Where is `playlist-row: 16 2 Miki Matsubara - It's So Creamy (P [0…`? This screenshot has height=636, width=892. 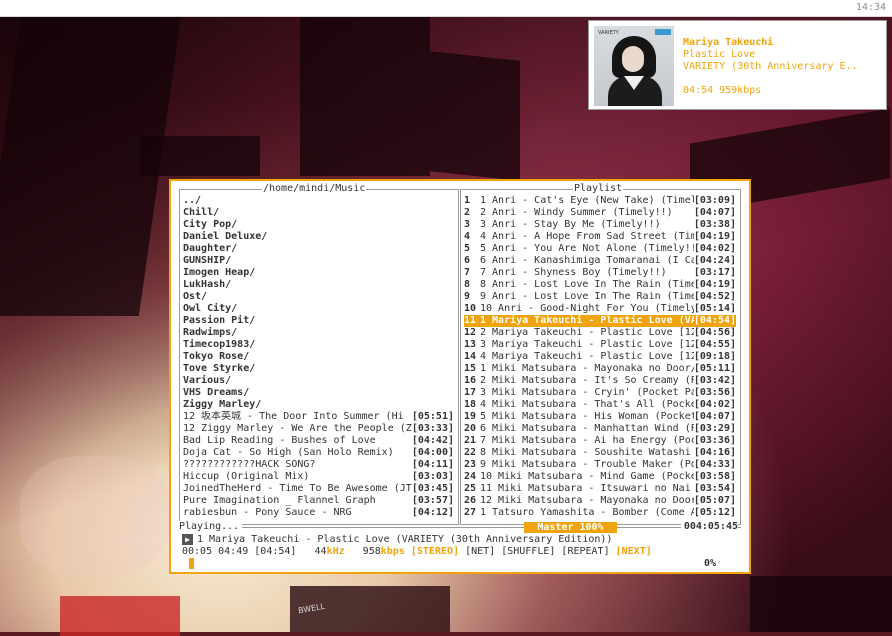 playlist-row: 16 2 Miki Matsubara - It's So Creamy (P [0… is located at coordinates (600, 381).